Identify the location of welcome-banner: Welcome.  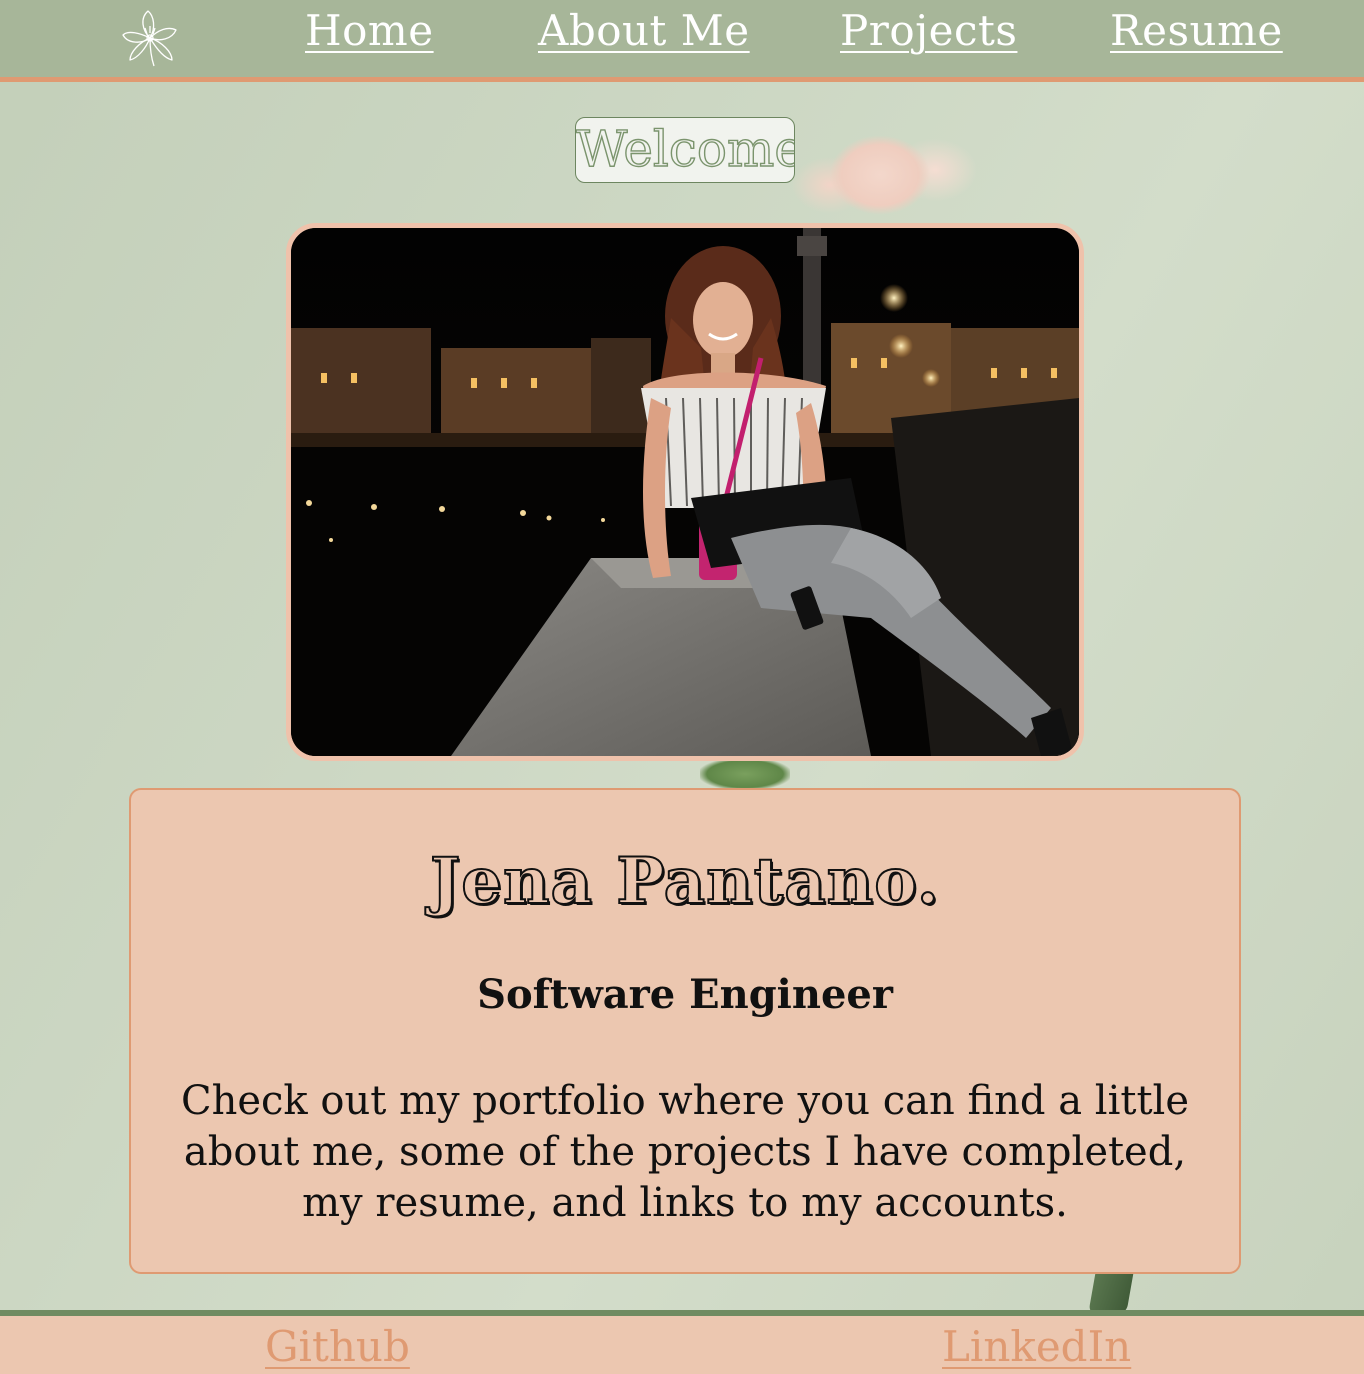
(685, 150).